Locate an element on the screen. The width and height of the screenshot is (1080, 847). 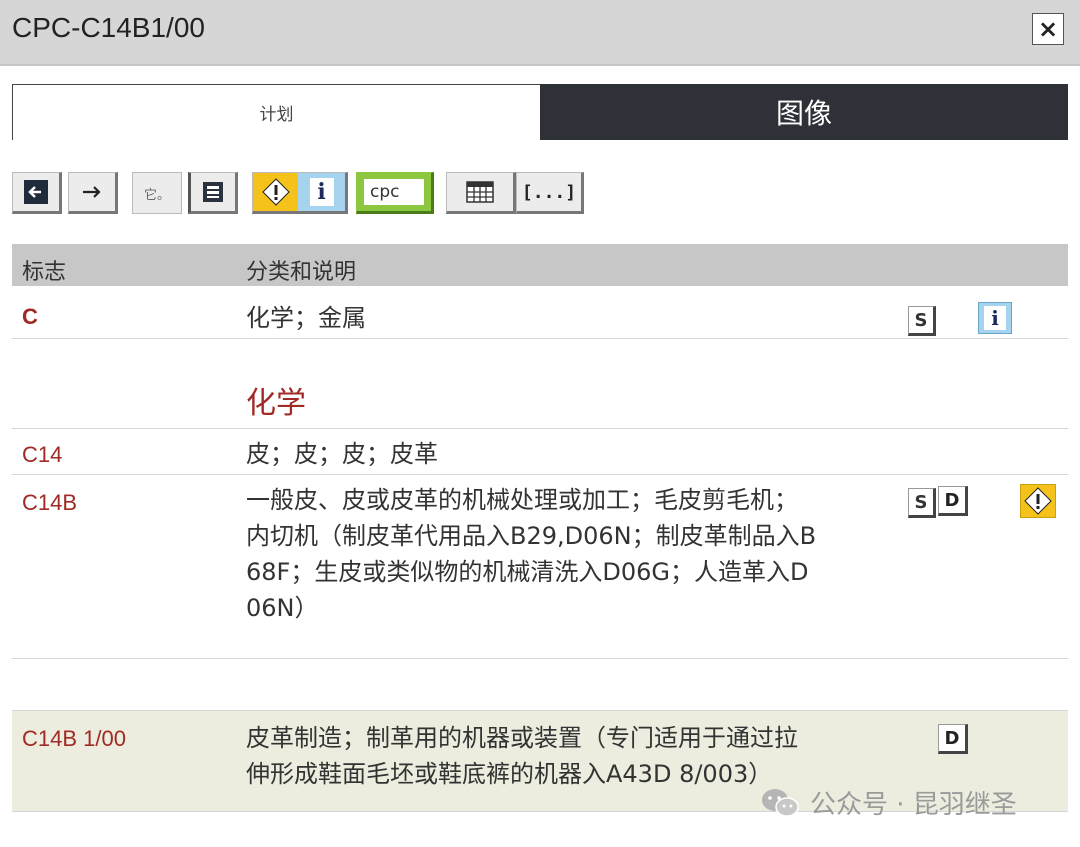
section-title: 化学 is located at coordinates (276, 403).